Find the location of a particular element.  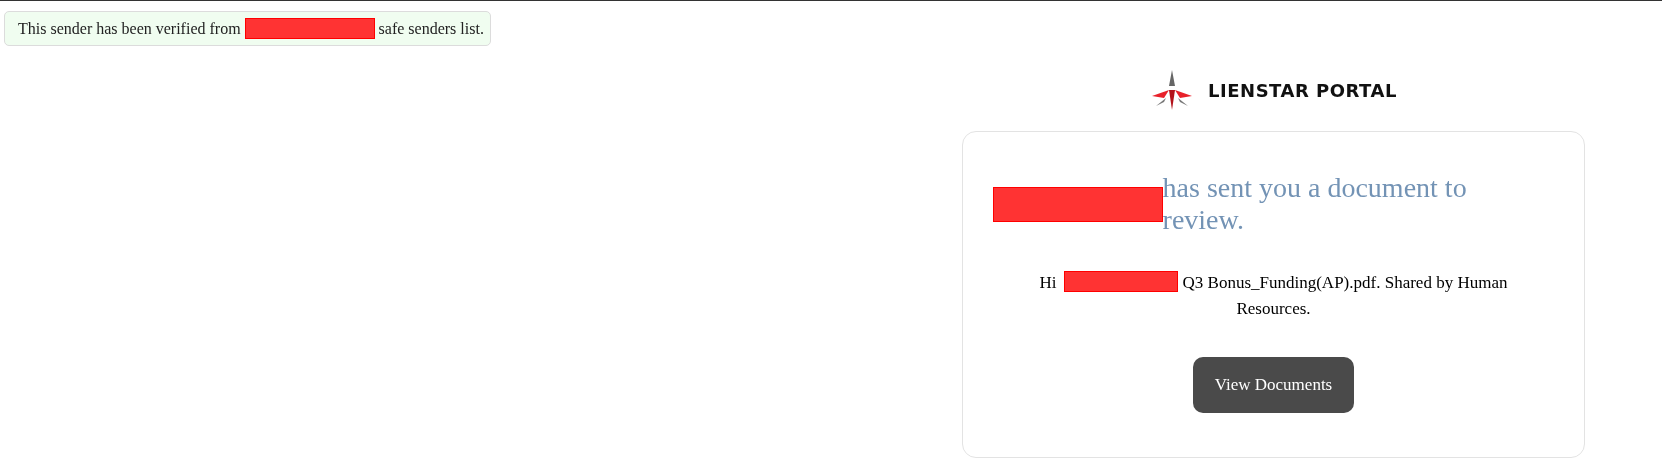

banner-text: safe senders list. is located at coordinates (431, 28).